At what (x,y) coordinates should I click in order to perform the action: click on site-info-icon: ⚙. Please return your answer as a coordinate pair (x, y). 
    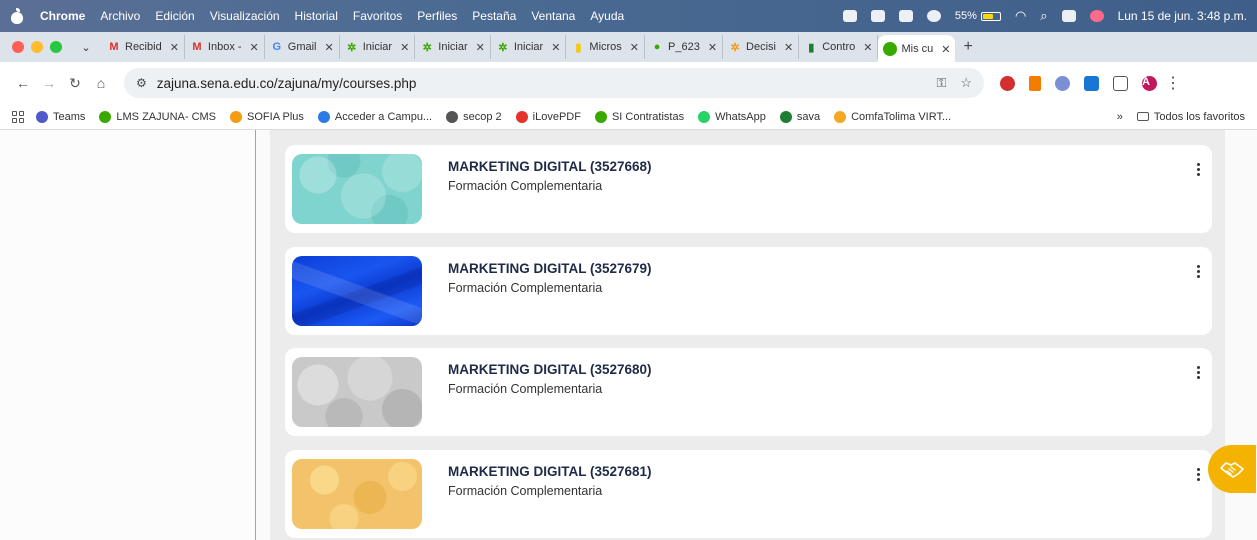
    Looking at the image, I should click on (141, 83).